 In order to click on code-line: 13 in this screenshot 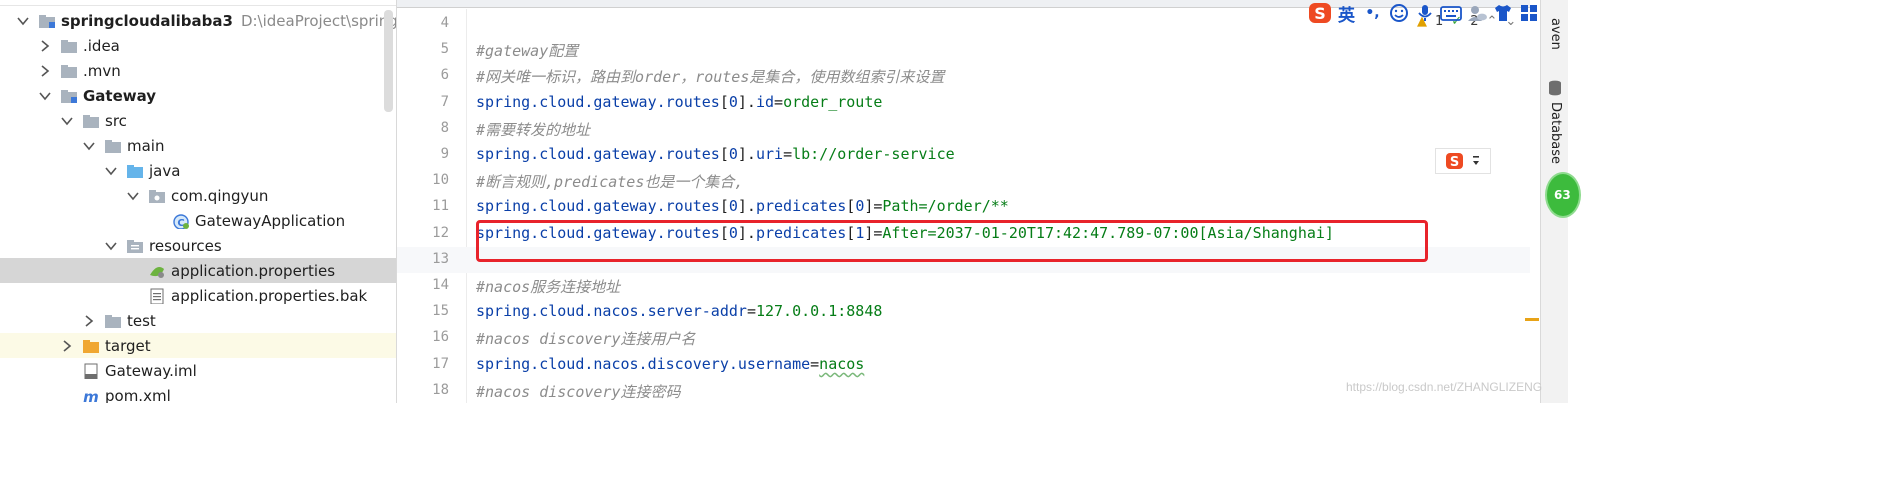, I will do `click(963, 260)`.